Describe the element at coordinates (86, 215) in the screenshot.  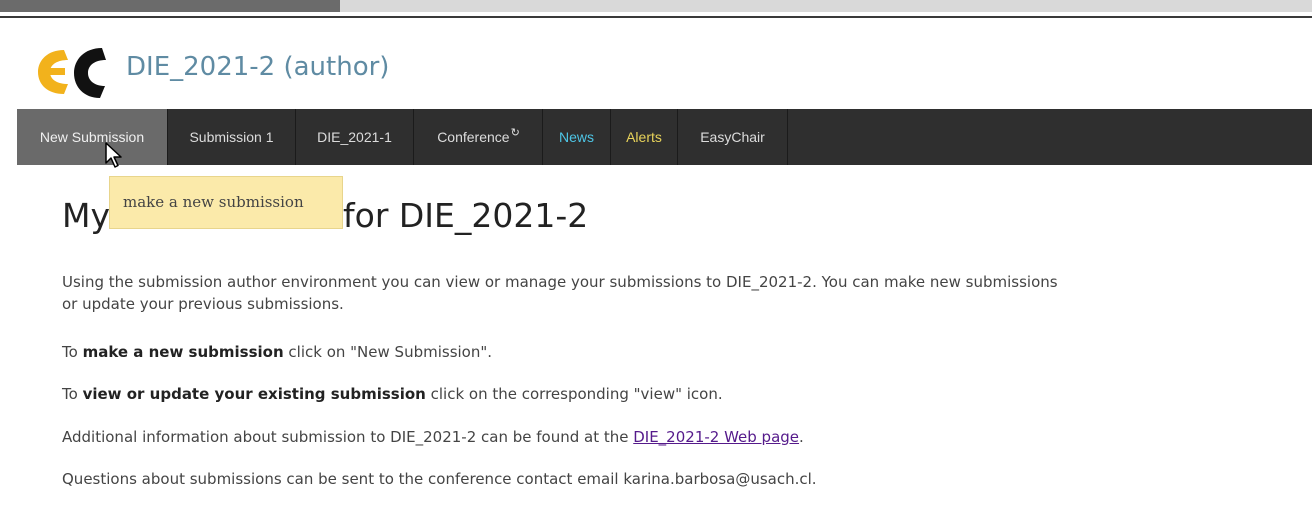
I see `page-title-start: My` at that location.